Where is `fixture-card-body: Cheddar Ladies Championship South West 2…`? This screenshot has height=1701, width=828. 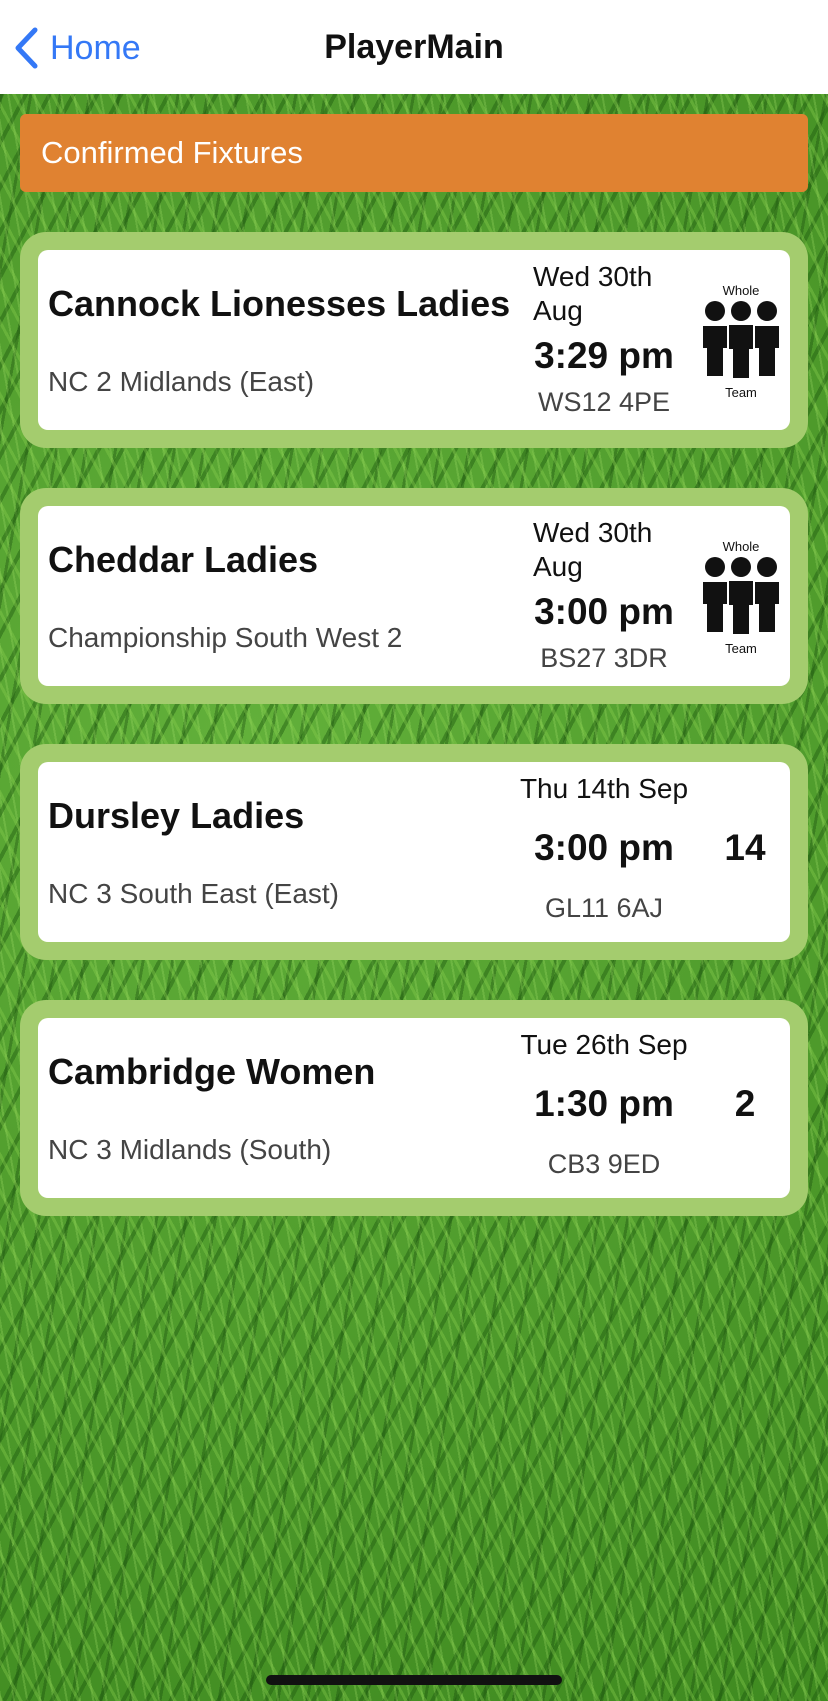 fixture-card-body: Cheddar Ladies Championship South West 2… is located at coordinates (414, 596).